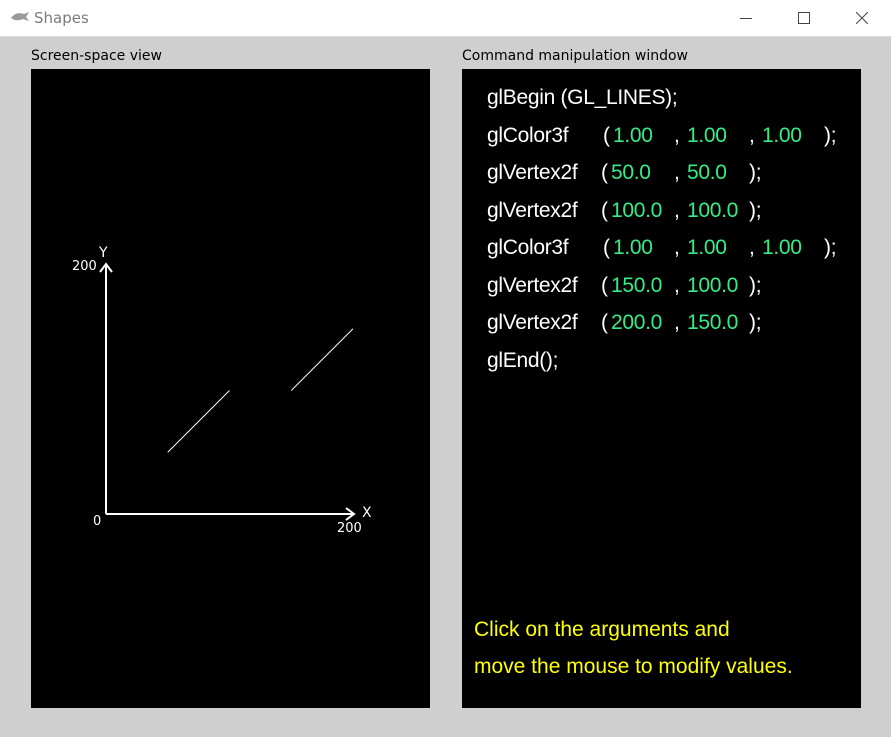 The height and width of the screenshot is (737, 891). I want to click on origin-tick-label: 0, so click(97, 521).